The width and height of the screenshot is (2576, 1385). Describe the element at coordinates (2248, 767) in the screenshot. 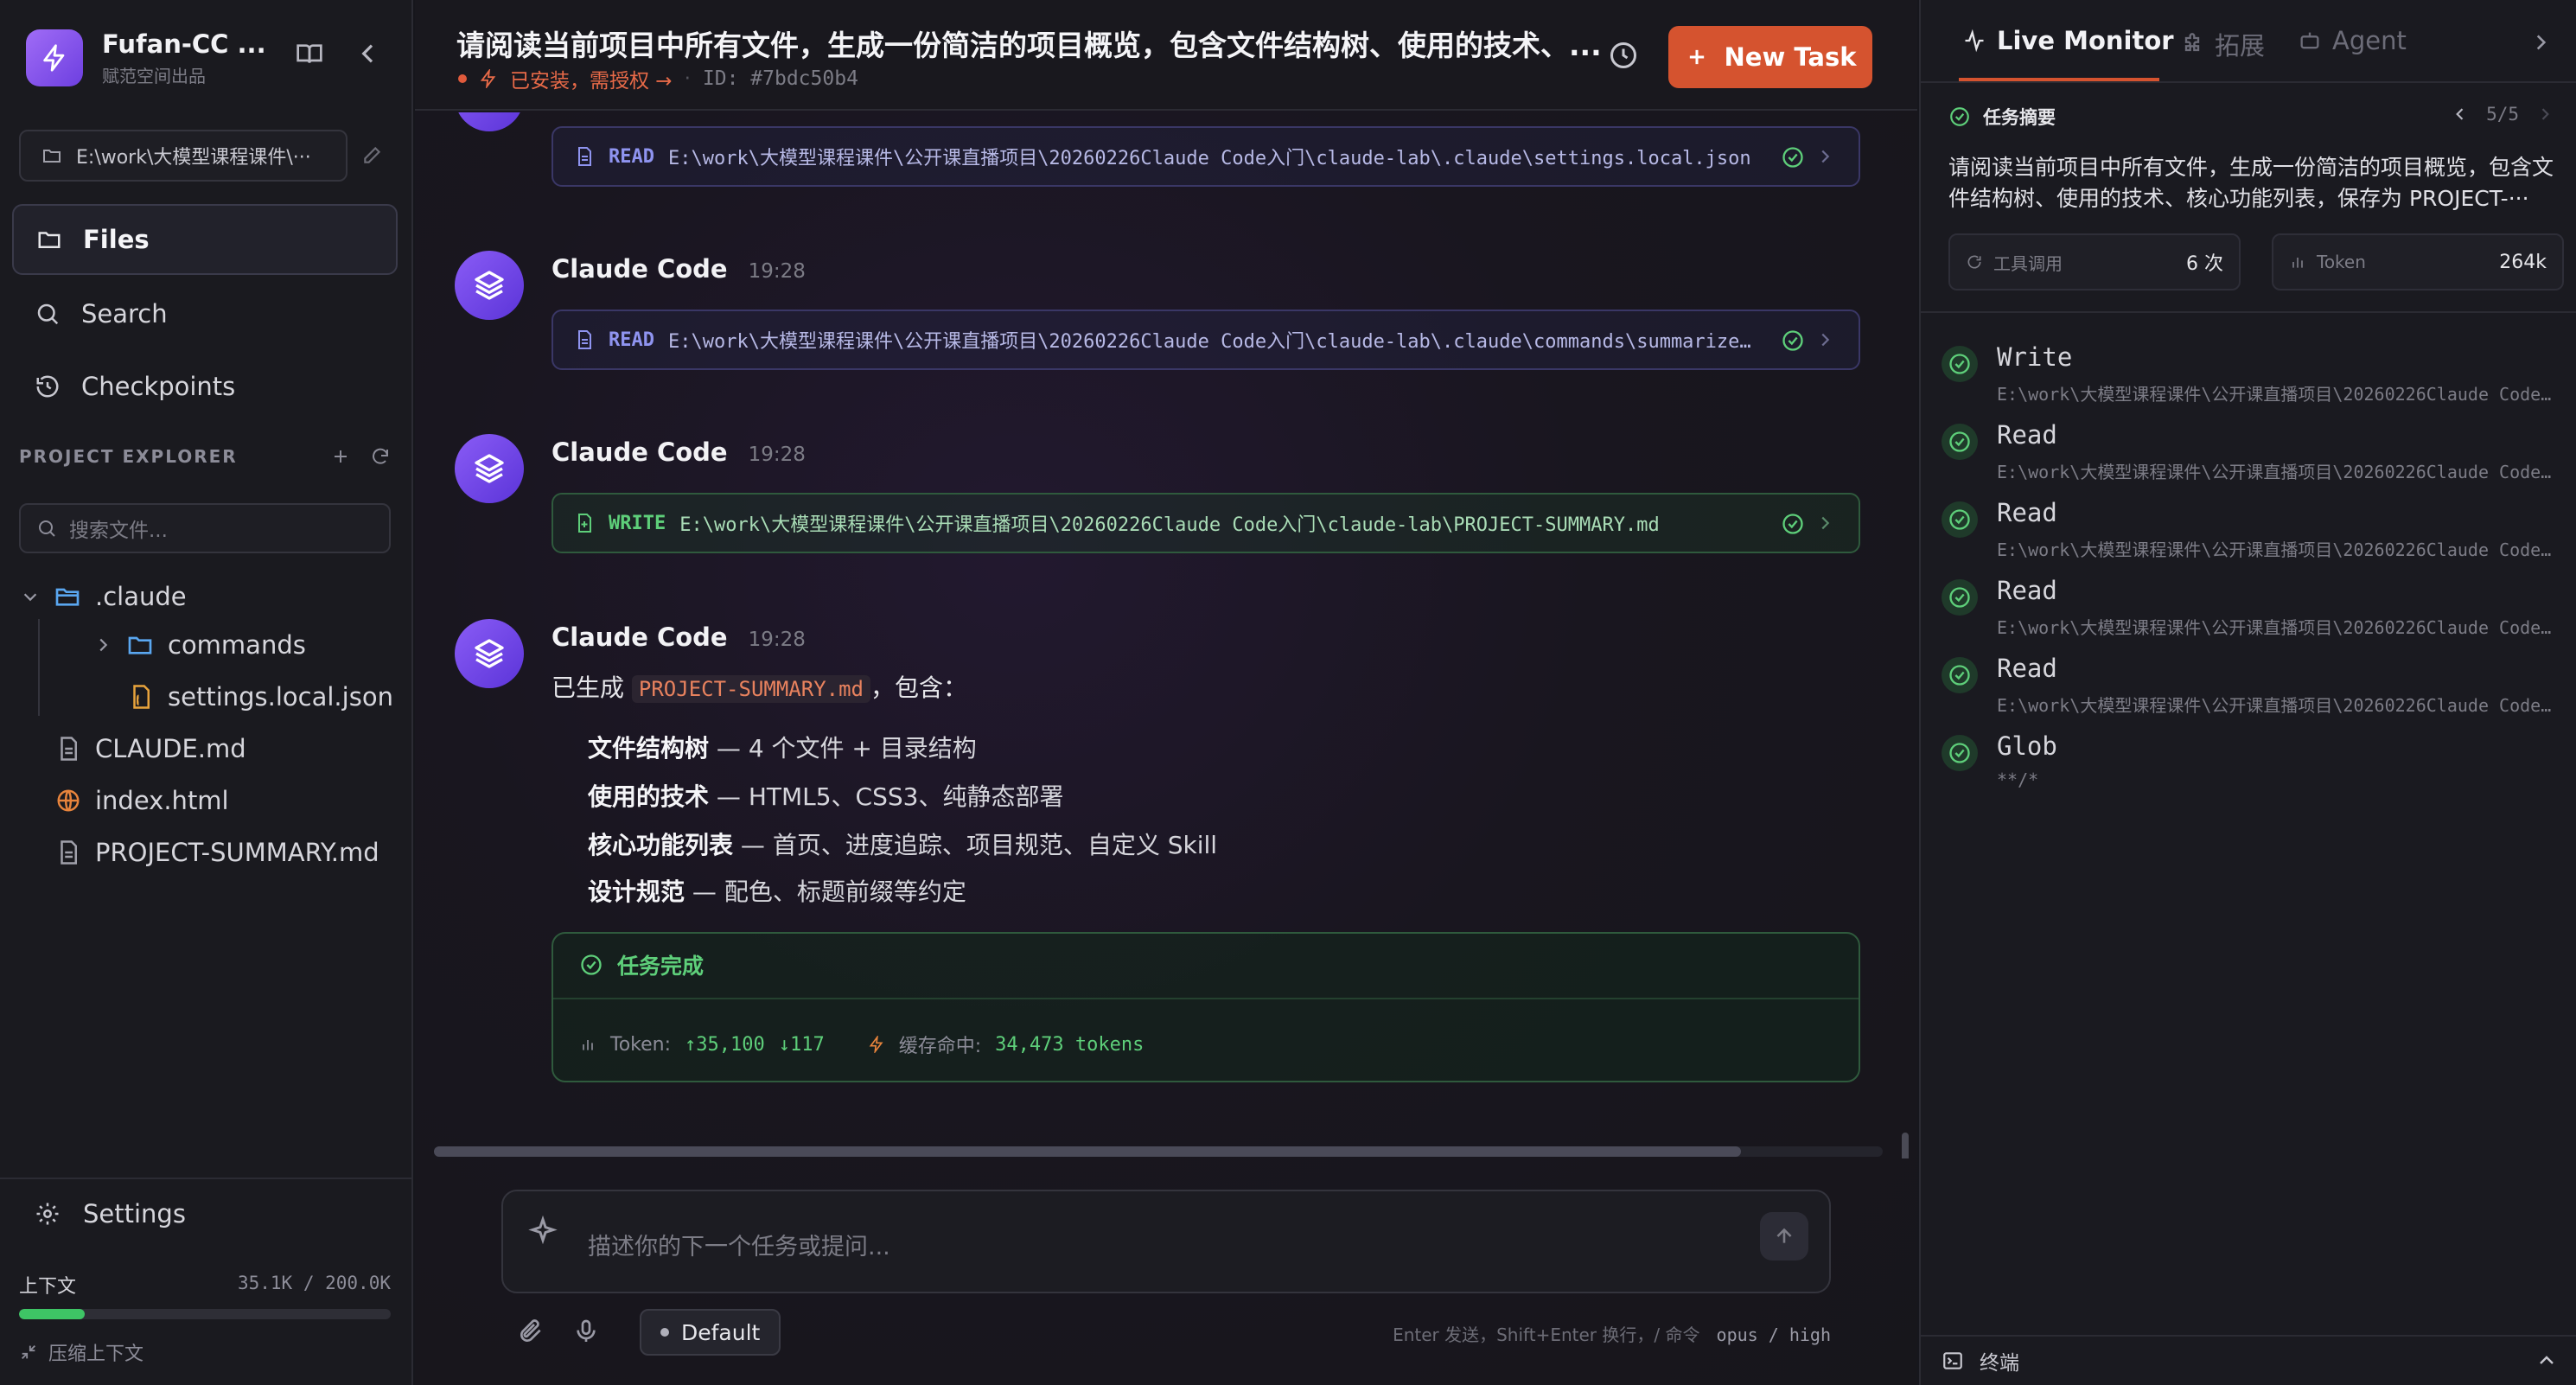

I see `log-item: Glob **/*` at that location.